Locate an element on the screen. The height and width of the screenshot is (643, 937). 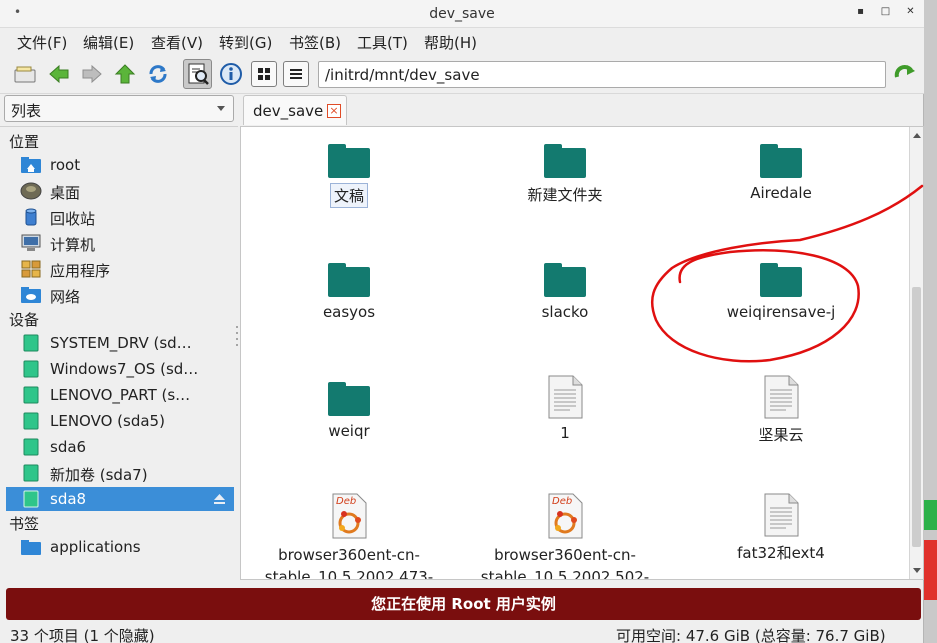
menu-bookmarks: 书签(B) is located at coordinates (315, 42).